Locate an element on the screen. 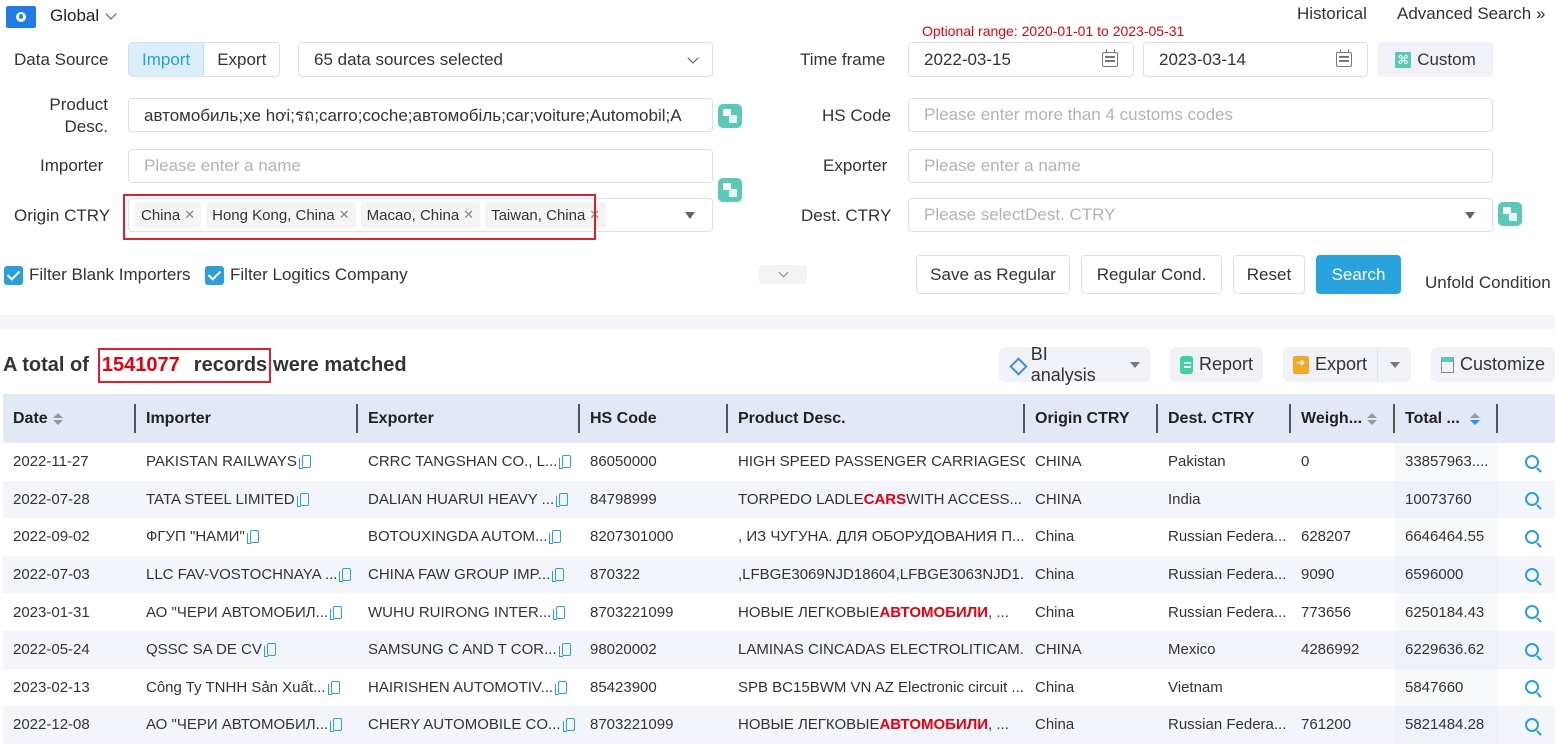 The height and width of the screenshot is (745, 1555). reset-button: Reset is located at coordinates (1269, 274).